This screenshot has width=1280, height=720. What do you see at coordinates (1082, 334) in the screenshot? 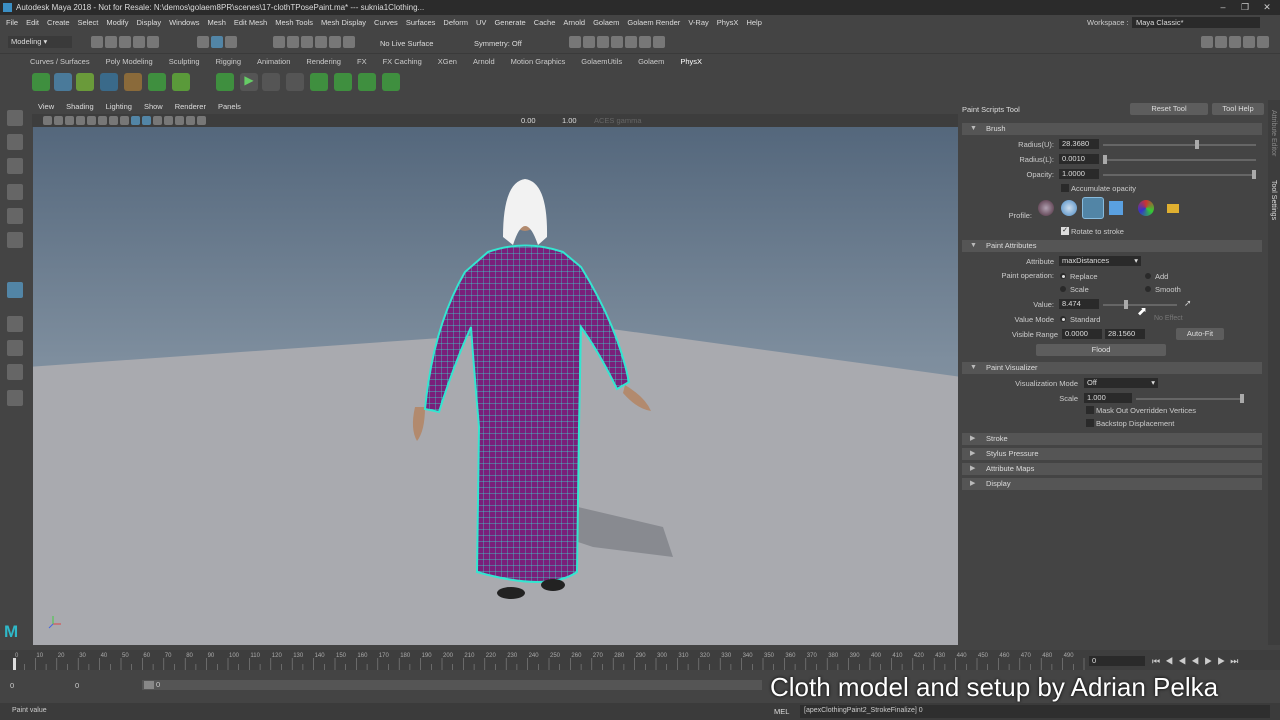
I see `range-min-field: 0.0000` at bounding box center [1082, 334].